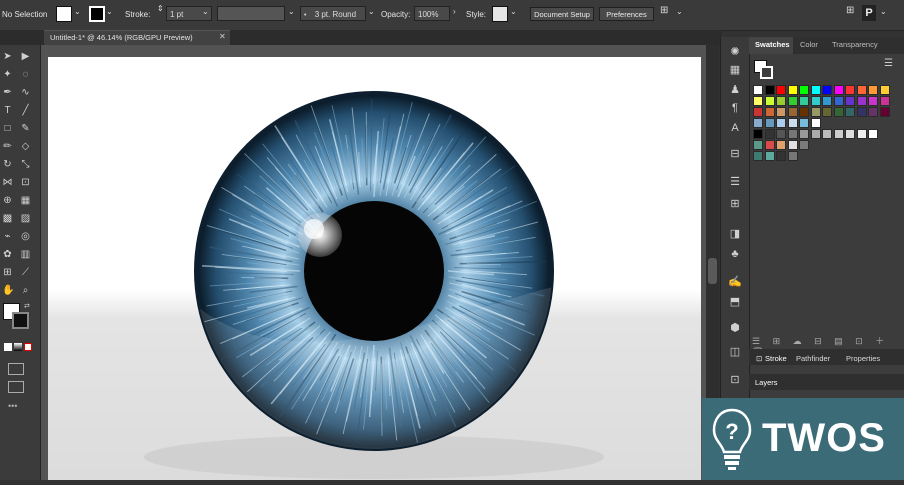 This screenshot has height=485, width=904. What do you see at coordinates (7, 218) in the screenshot?
I see `mesh-icon: ▩` at bounding box center [7, 218].